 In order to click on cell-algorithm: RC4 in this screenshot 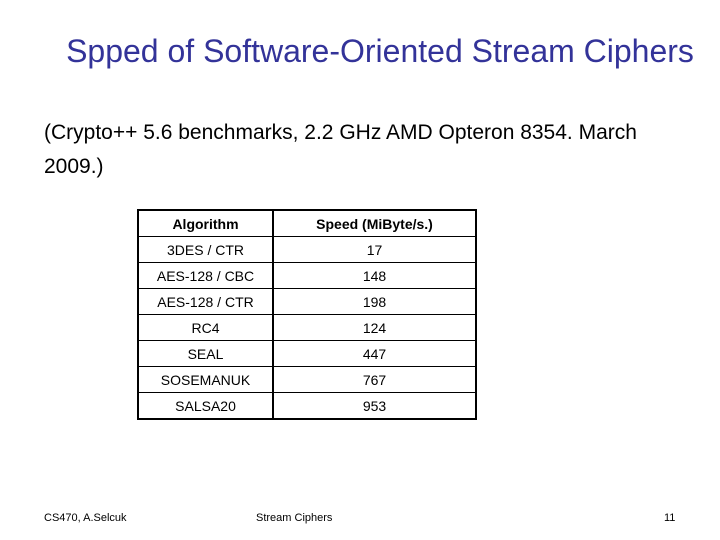, I will do `click(205, 327)`.